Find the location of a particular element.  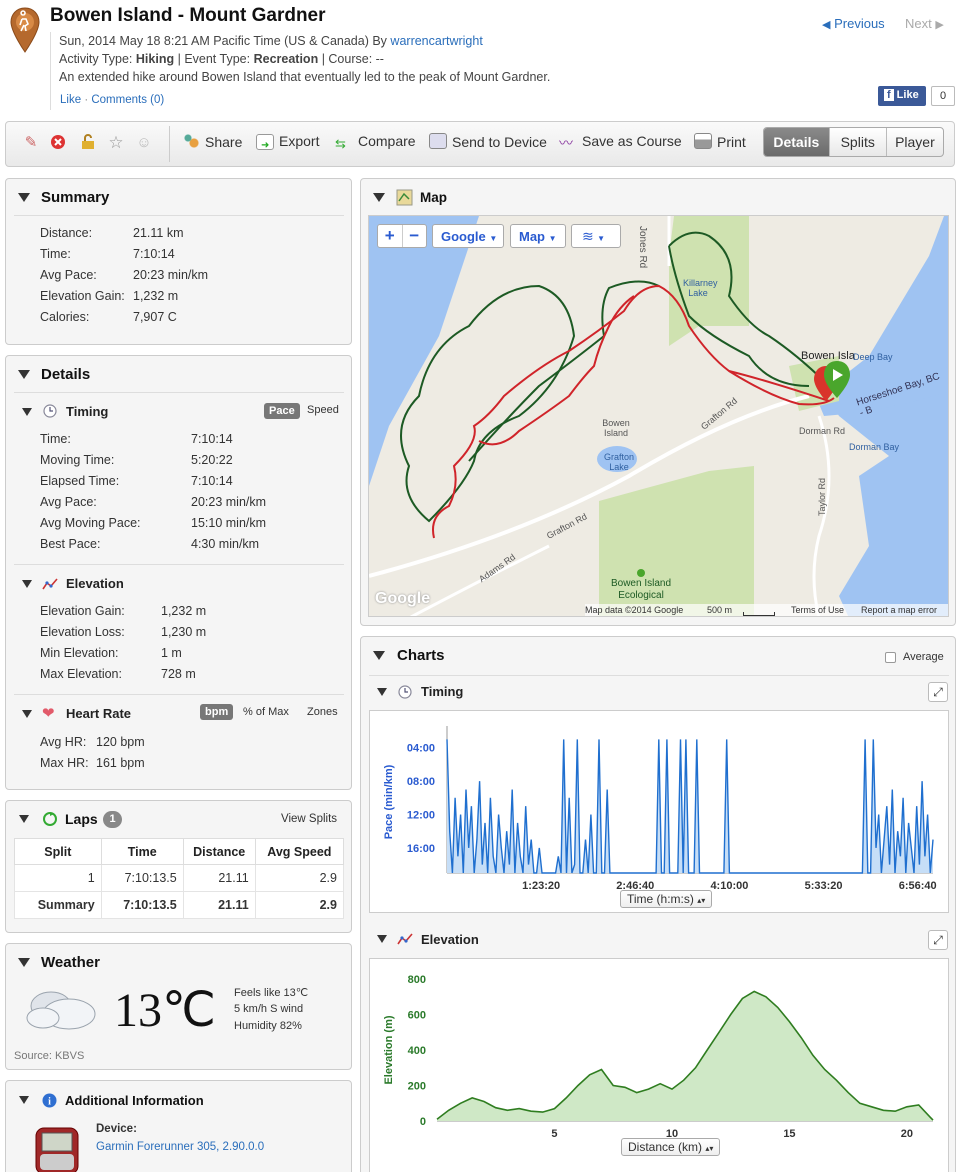

stat-label: Time: is located at coordinates (55, 254).